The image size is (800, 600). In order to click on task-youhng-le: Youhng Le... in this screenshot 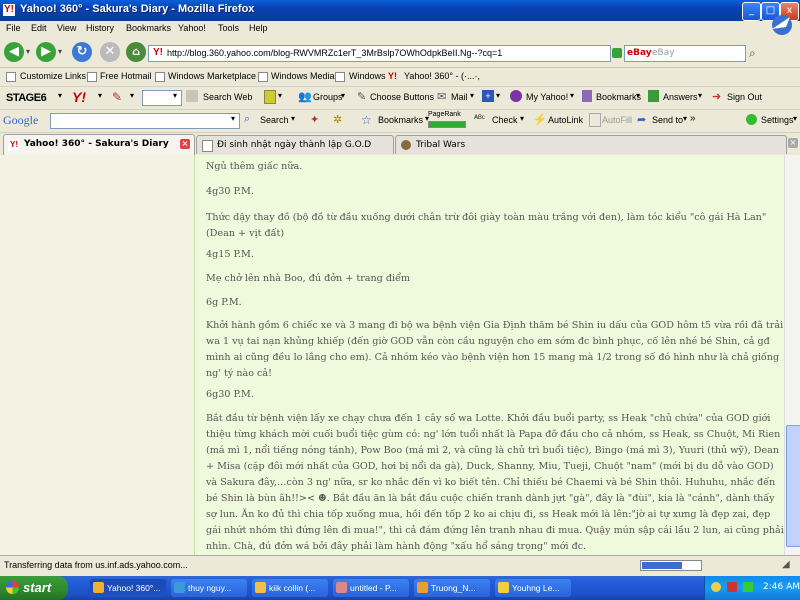, I will do `click(533, 588)`.